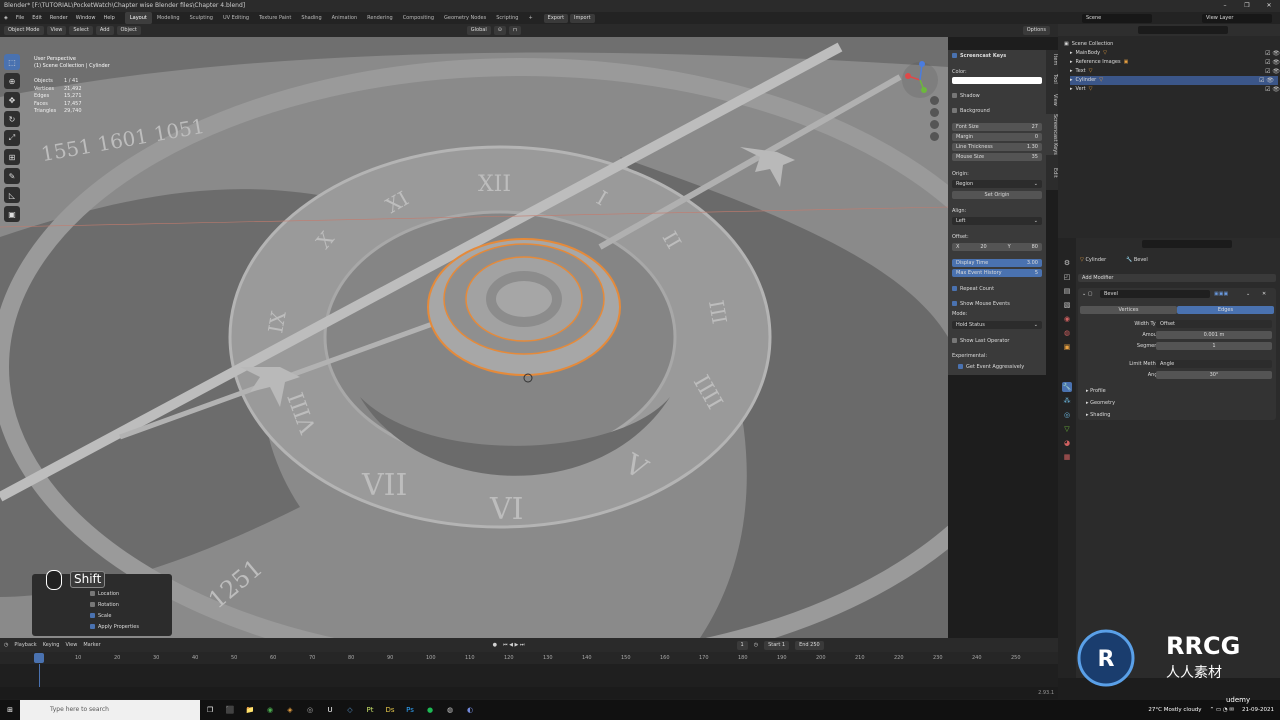 The height and width of the screenshot is (720, 1280). Describe the element at coordinates (390, 710) in the screenshot. I see `designer-icon: Ds` at that location.